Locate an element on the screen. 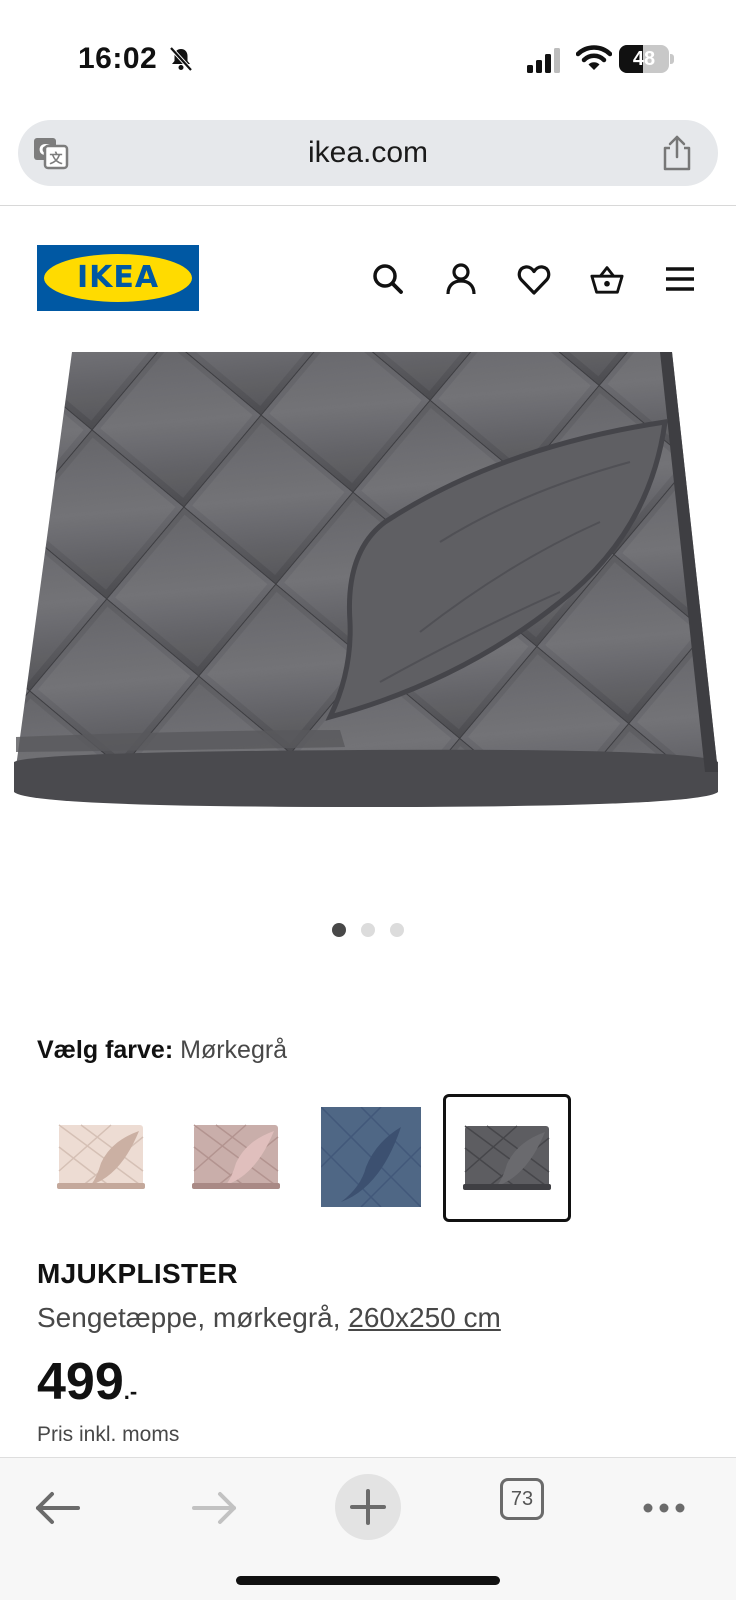 Image resolution: width=736 pixels, height=1600 pixels. tab-count: 73 is located at coordinates (522, 1499).